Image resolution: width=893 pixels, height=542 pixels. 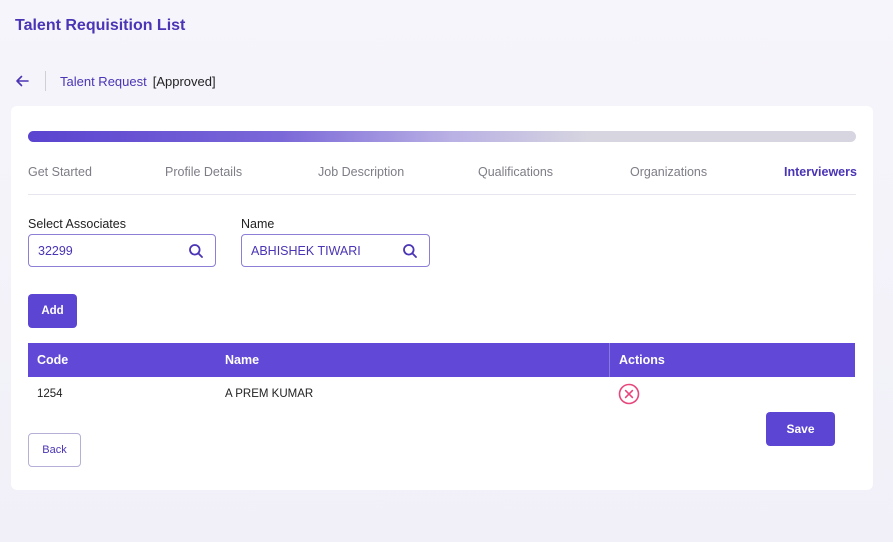 What do you see at coordinates (100, 25) in the screenshot?
I see `page-title: Talent Requisition List` at bounding box center [100, 25].